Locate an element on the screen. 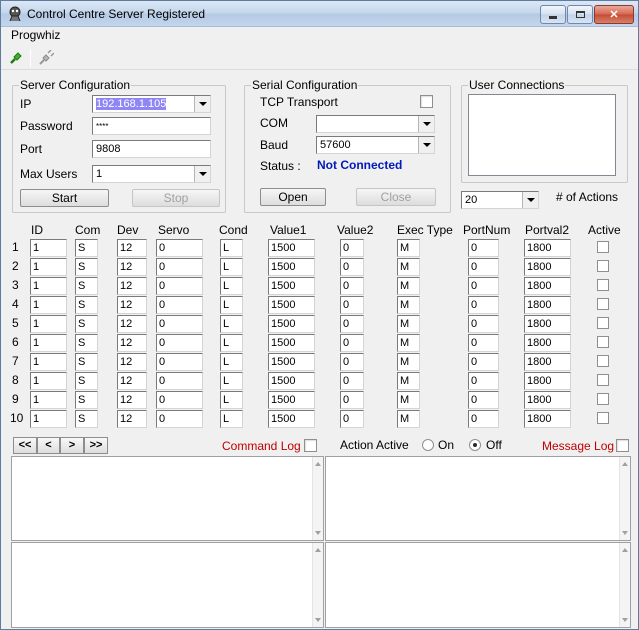  nav-prev-button: < is located at coordinates (48, 445).